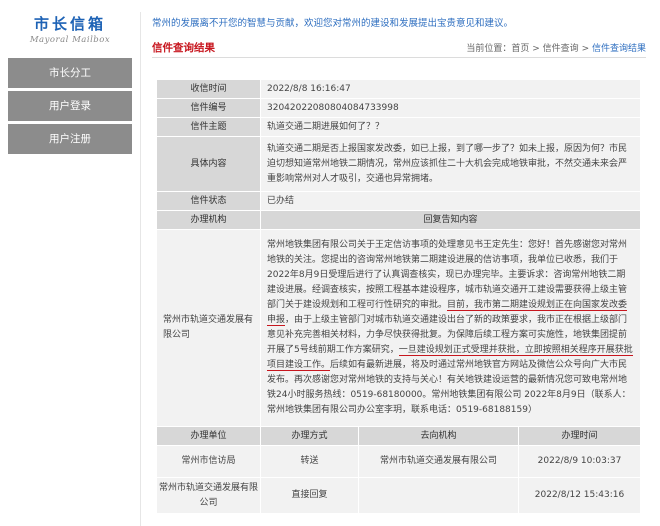 The width and height of the screenshot is (660, 526). Describe the element at coordinates (208, 108) in the screenshot. I see `label-letter-id: 信件编号` at that location.